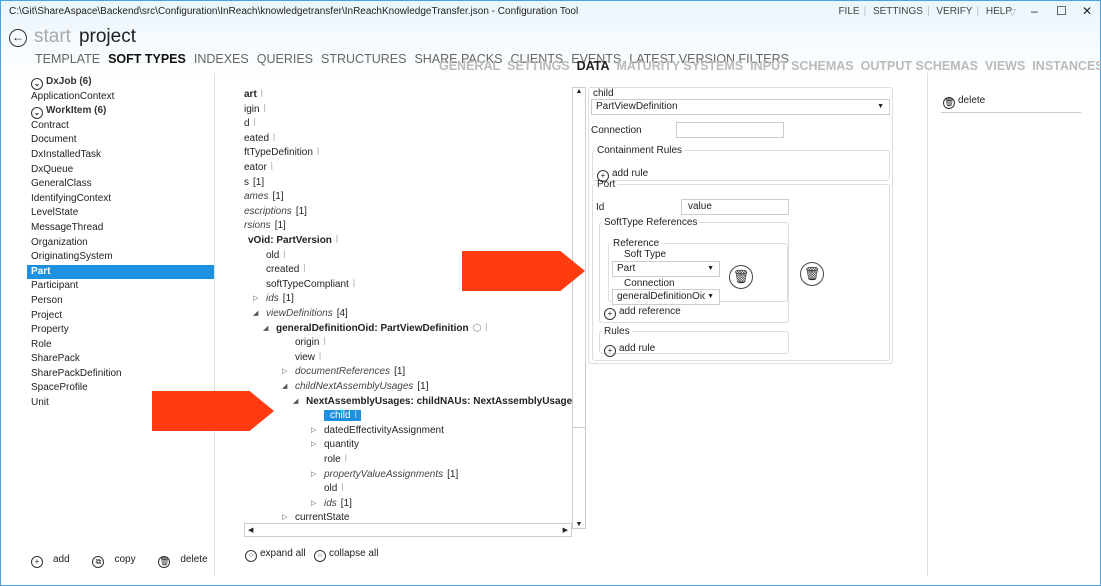  What do you see at coordinates (680, 66) in the screenshot?
I see `tab-maturity-systems: MATURITY SYSTEMS` at bounding box center [680, 66].